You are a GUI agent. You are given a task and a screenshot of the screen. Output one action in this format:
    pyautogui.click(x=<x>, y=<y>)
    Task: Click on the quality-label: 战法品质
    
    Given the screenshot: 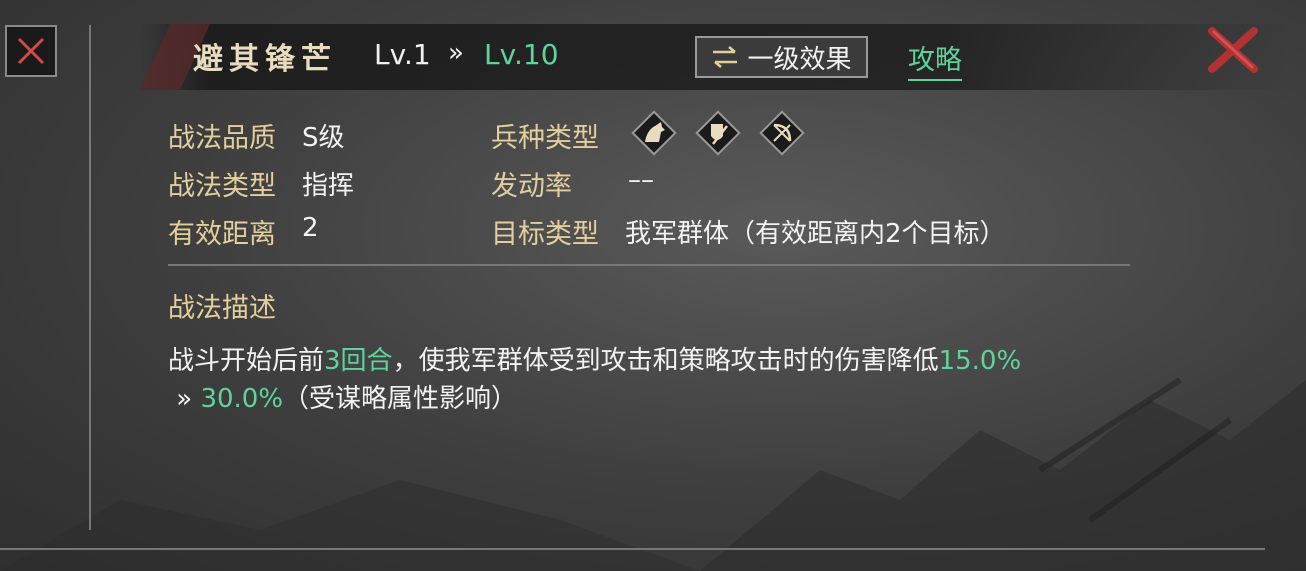 What is the action you would take?
    pyautogui.click(x=222, y=138)
    